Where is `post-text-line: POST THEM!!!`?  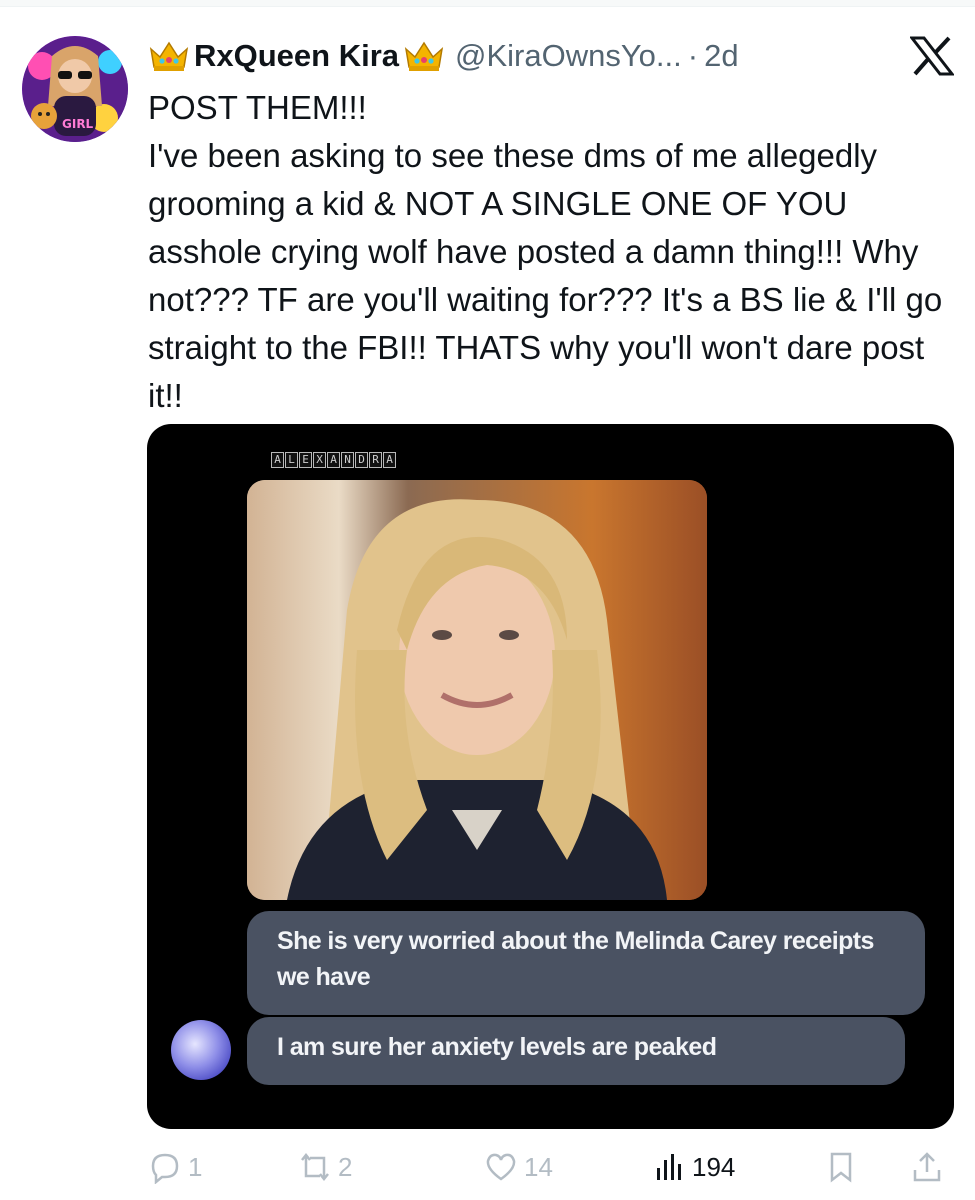 post-text-line: POST THEM!!! is located at coordinates (257, 107).